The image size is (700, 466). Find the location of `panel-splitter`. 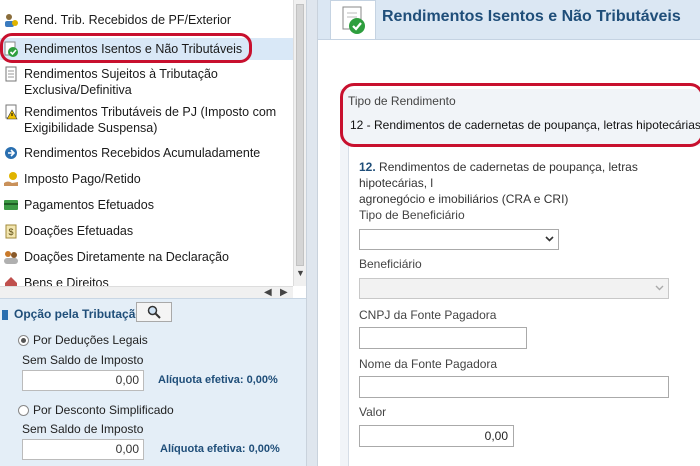

panel-splitter is located at coordinates (312, 233).